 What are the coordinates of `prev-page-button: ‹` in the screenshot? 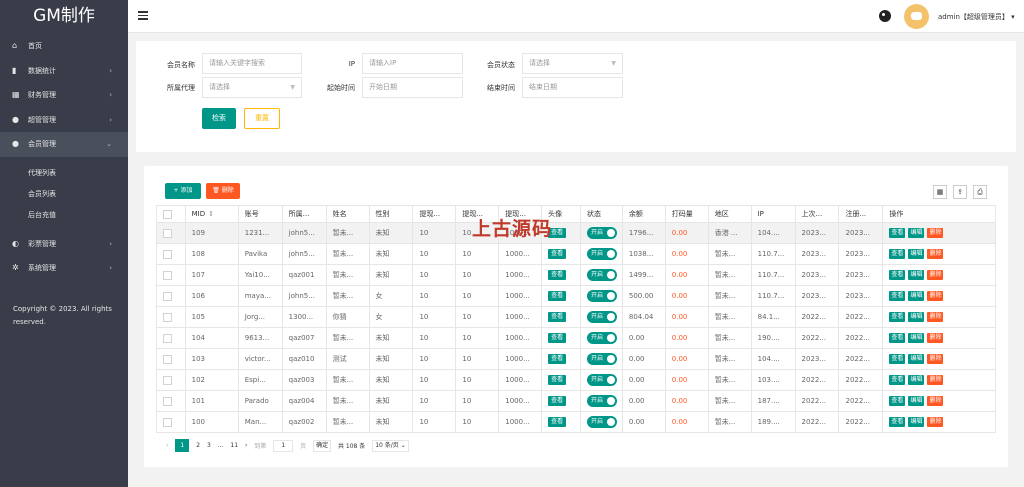 It's located at (167, 445).